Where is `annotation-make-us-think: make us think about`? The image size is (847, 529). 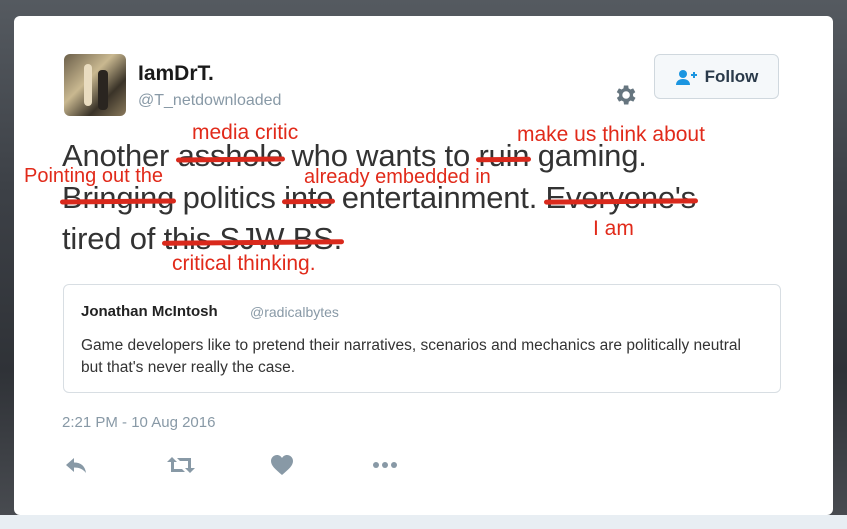 annotation-make-us-think: make us think about is located at coordinates (611, 134).